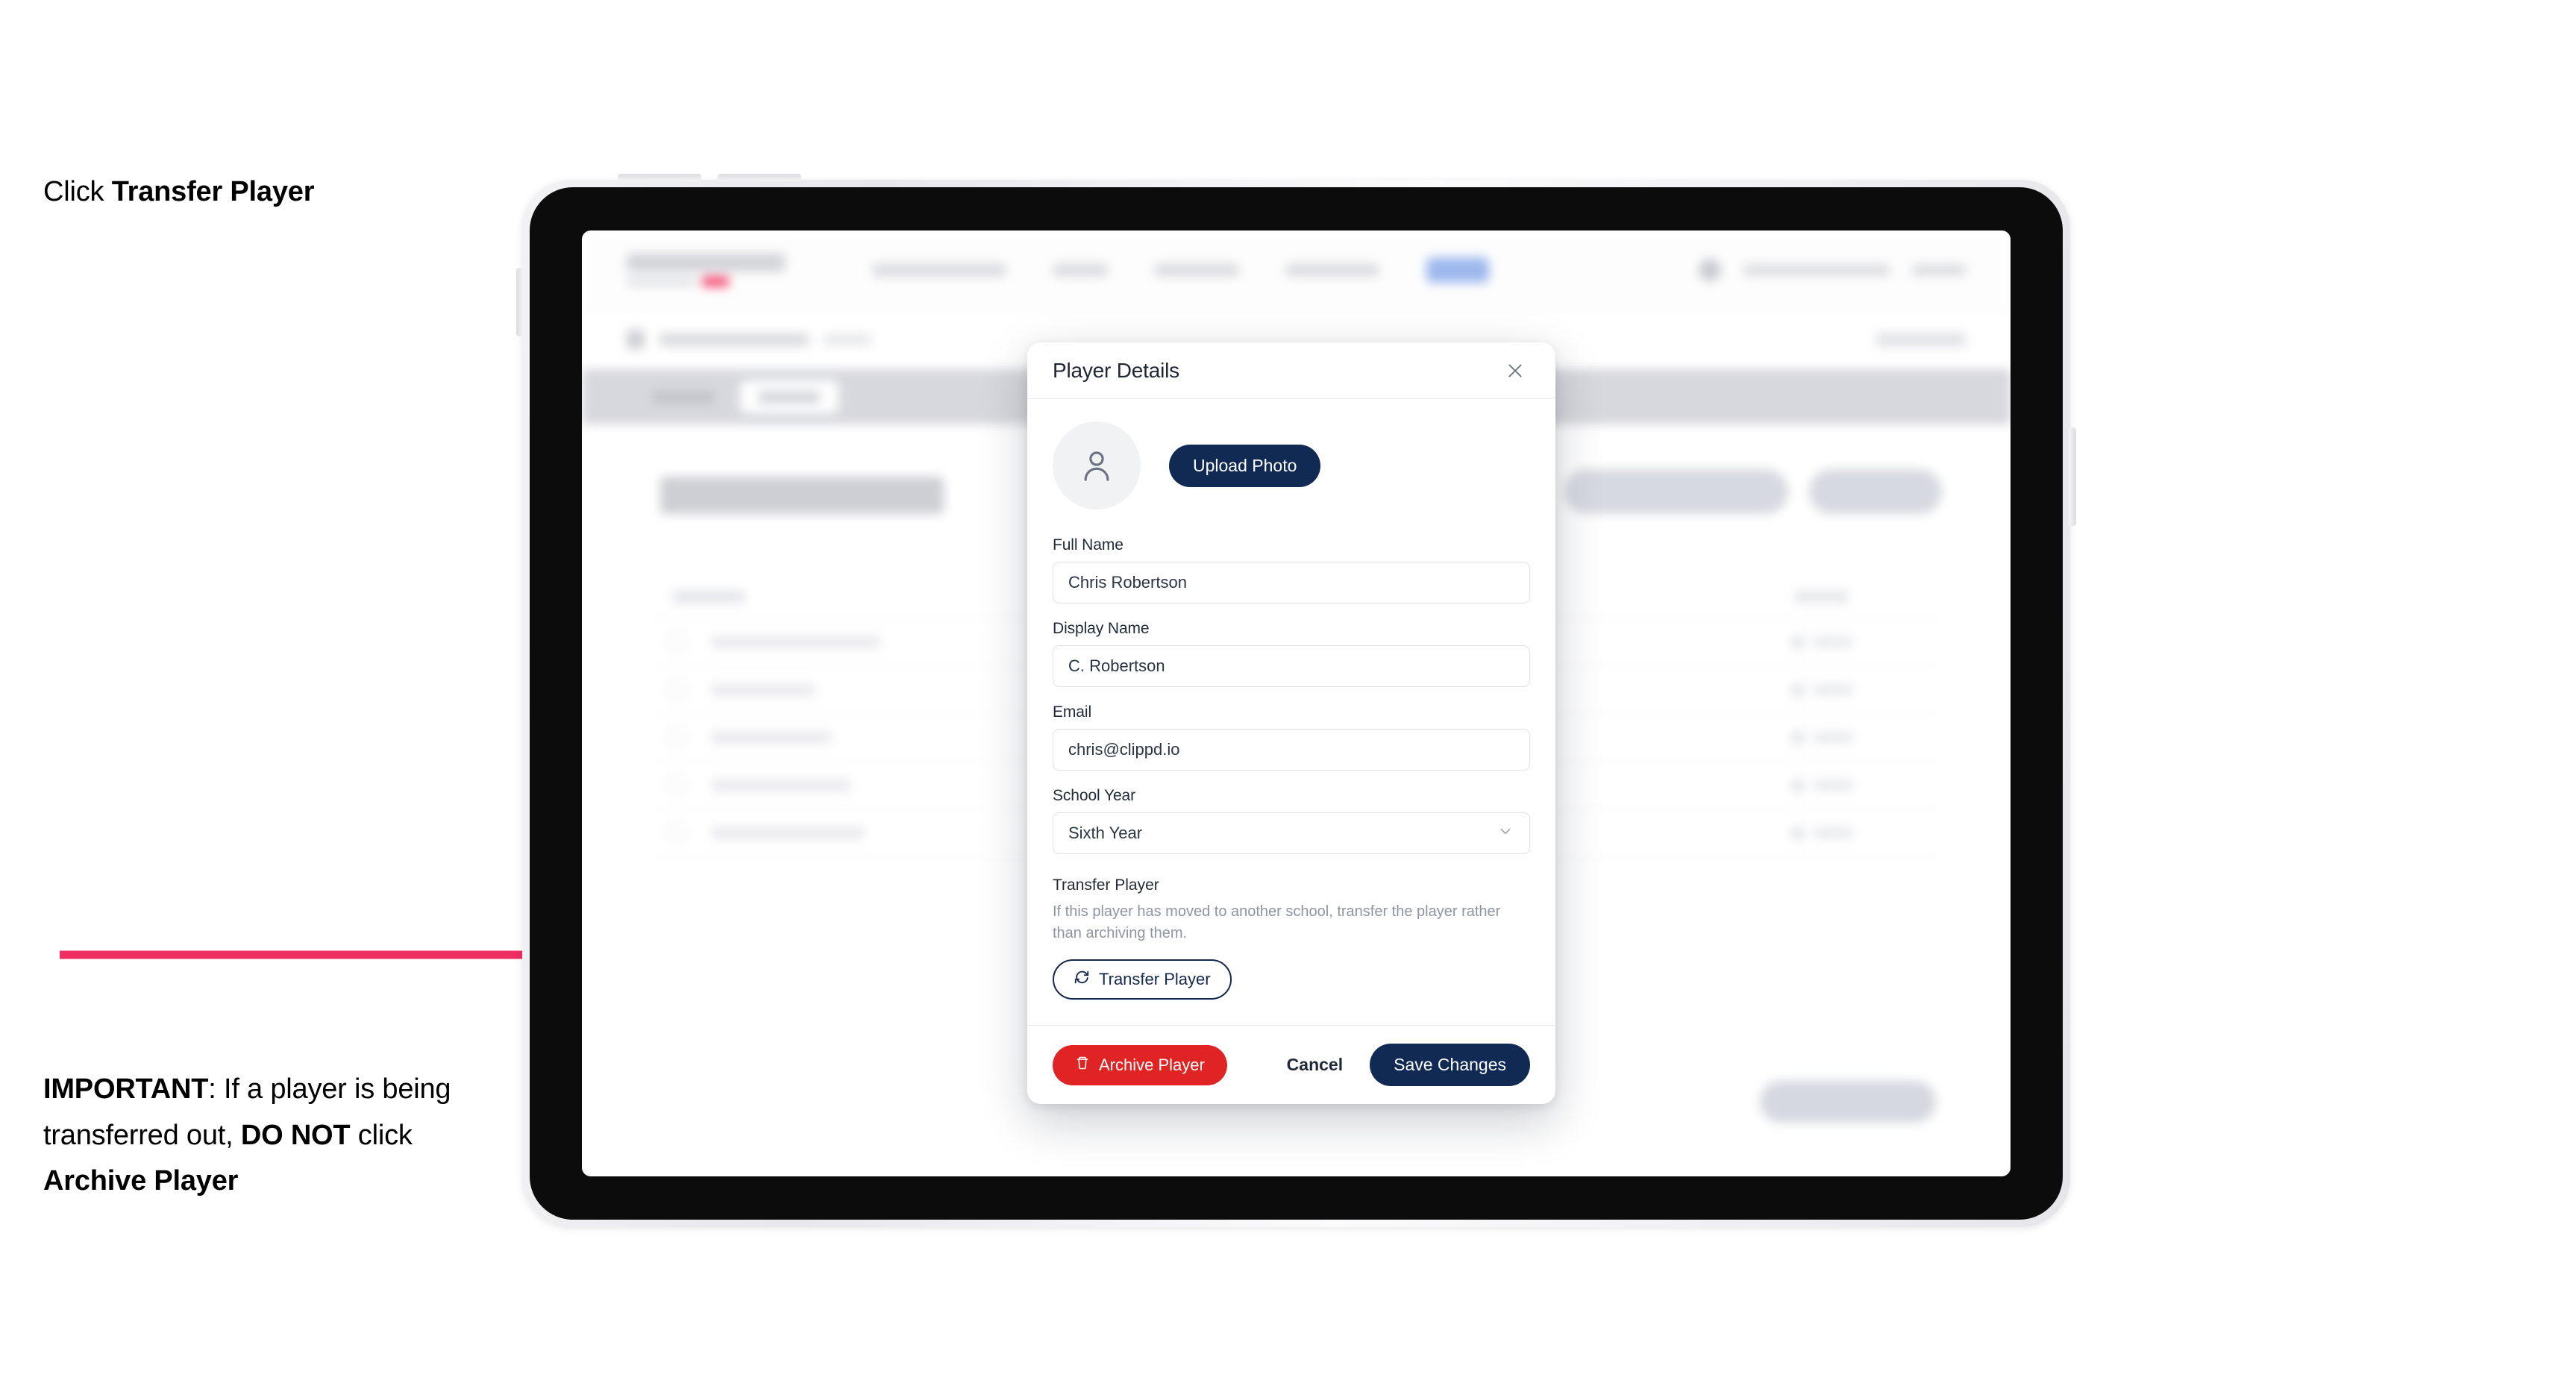 This screenshot has height=1386, width=2576. What do you see at coordinates (1314, 1065) in the screenshot?
I see `cancel-button: Cancel` at bounding box center [1314, 1065].